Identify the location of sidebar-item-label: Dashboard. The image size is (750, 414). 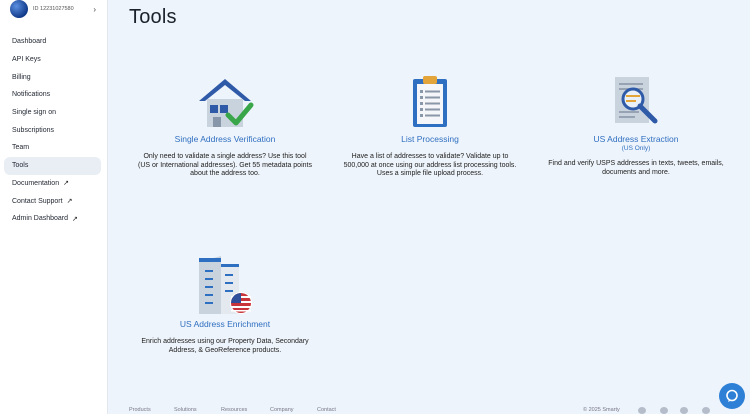
(29, 42).